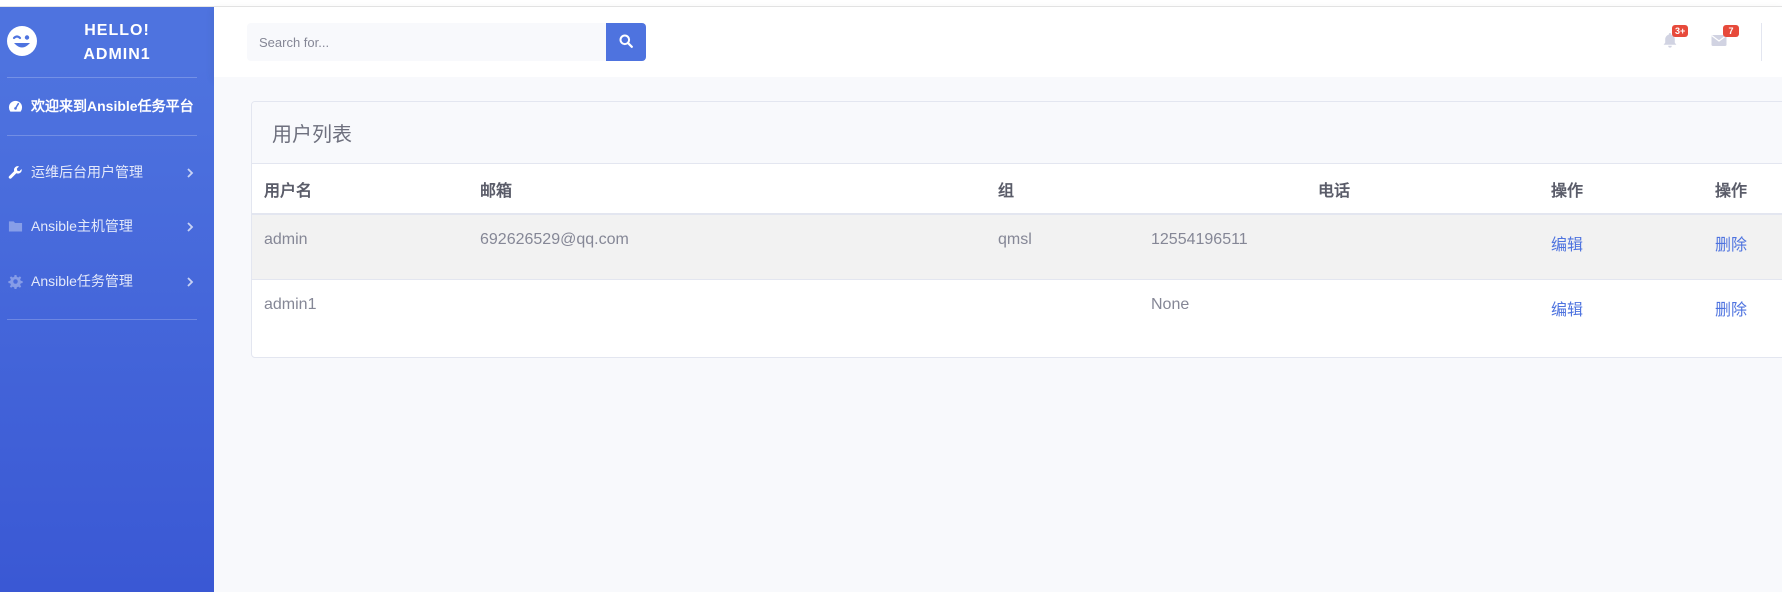  I want to click on messages-badge: 7, so click(1731, 31).